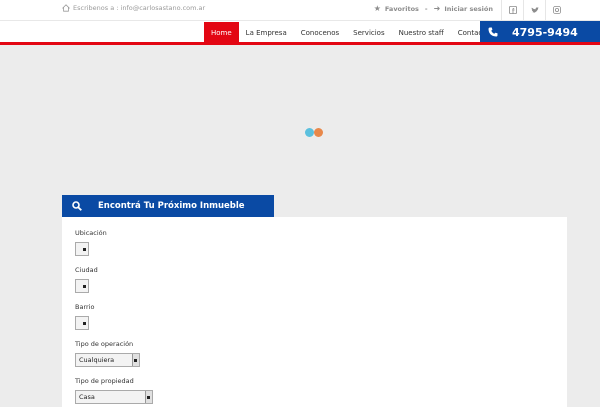 This screenshot has width=600, height=407. I want to click on favorites-link: Favoritos, so click(402, 9).